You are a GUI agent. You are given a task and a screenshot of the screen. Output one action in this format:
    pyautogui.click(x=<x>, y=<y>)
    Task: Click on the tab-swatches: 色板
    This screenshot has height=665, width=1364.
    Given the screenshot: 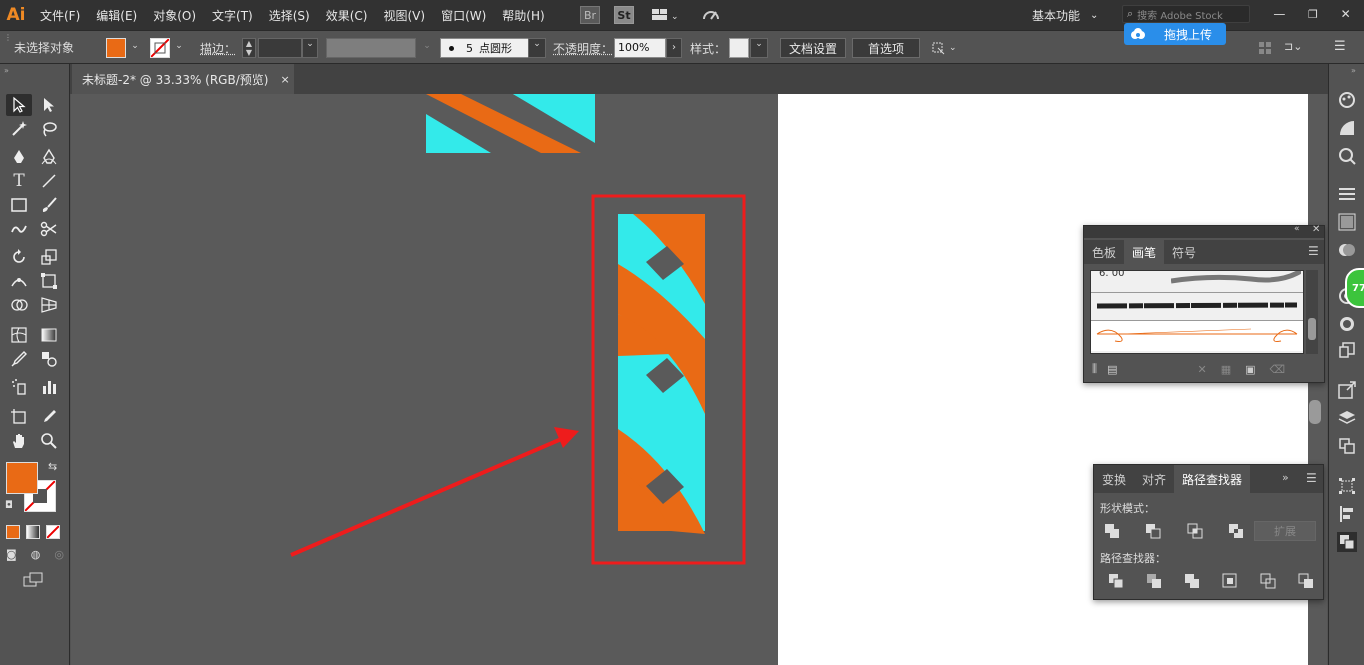 What is the action you would take?
    pyautogui.click(x=1104, y=252)
    